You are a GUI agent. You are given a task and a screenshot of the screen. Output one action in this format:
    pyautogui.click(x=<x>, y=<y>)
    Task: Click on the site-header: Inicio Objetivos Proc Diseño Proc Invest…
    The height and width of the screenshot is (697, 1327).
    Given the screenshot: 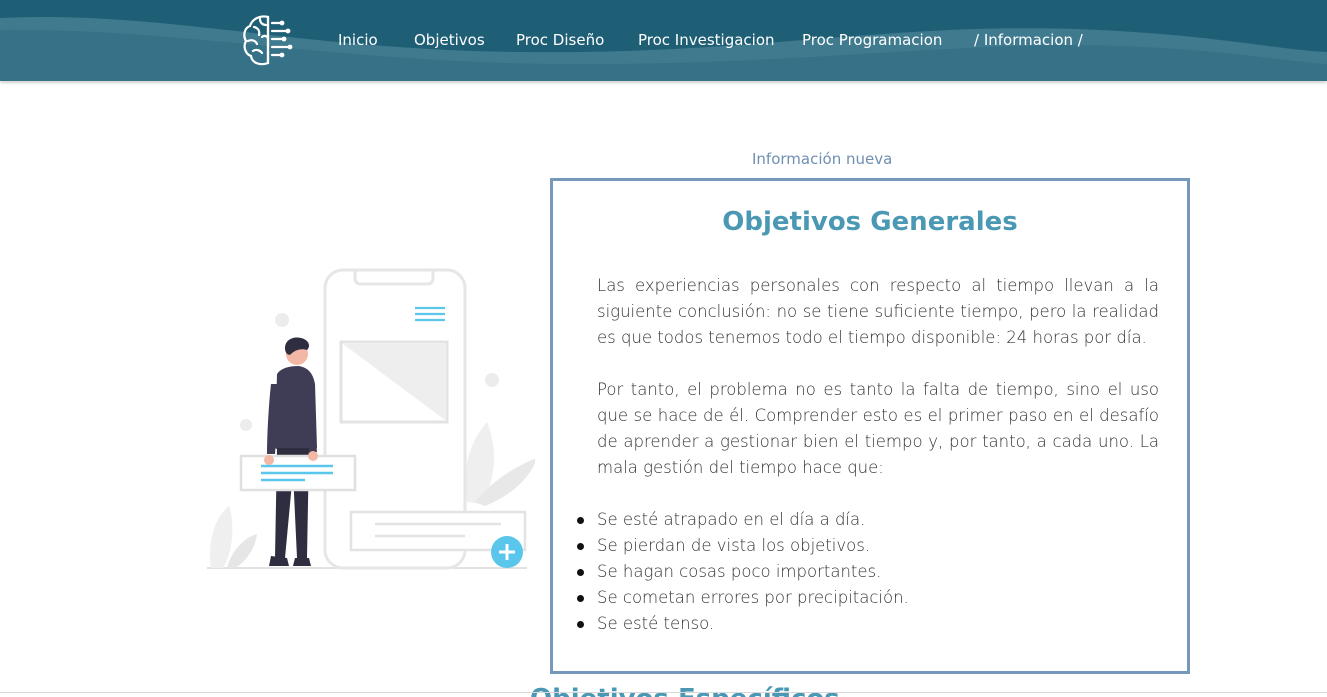 What is the action you would take?
    pyautogui.click(x=663, y=40)
    